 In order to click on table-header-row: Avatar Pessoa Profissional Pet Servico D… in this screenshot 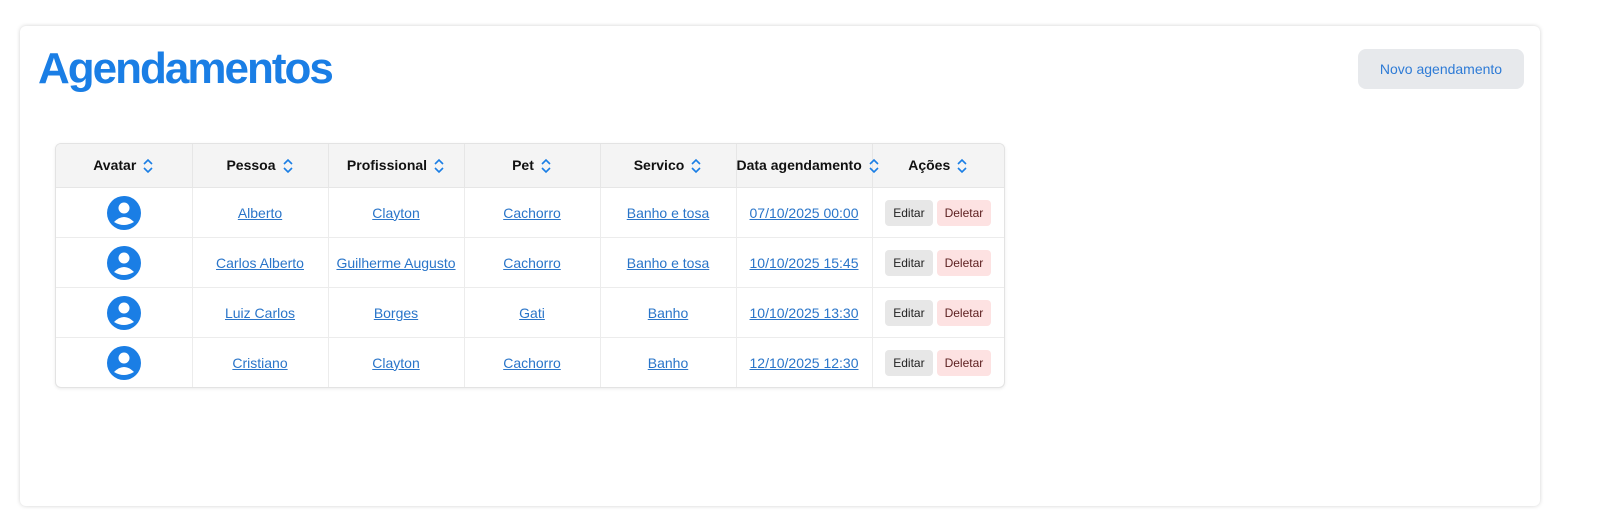, I will do `click(530, 166)`.